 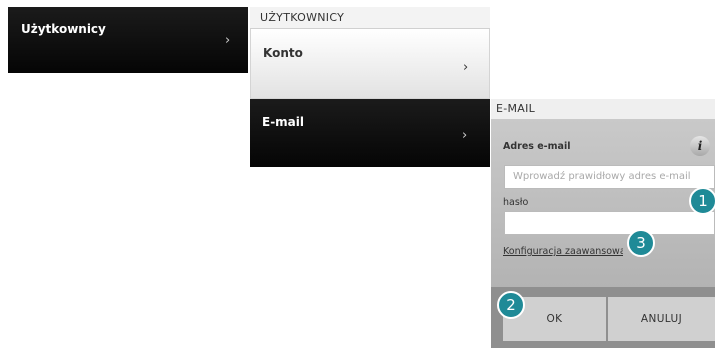 What do you see at coordinates (370, 64) in the screenshot?
I see `account-menu-item: Konto ›` at bounding box center [370, 64].